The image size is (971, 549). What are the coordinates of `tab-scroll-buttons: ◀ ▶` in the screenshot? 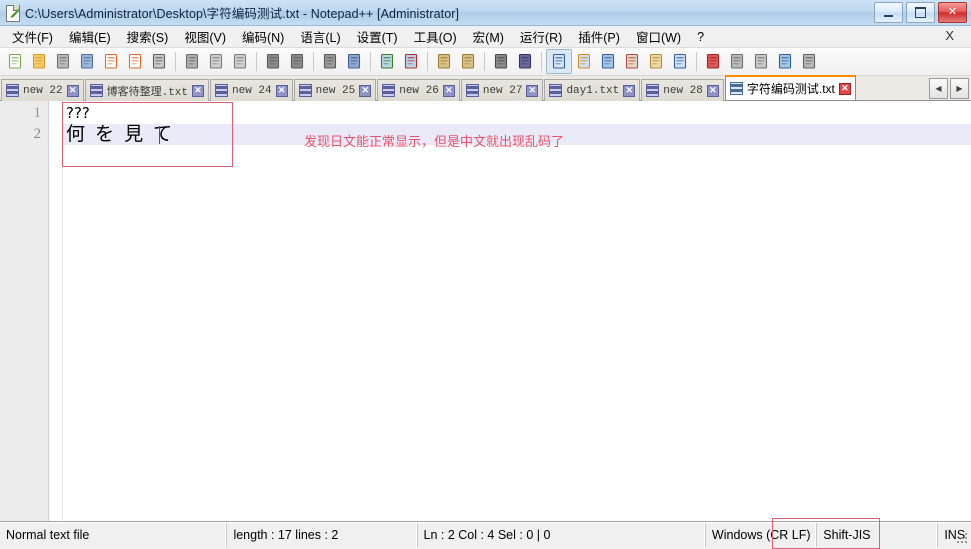 It's located at (949, 88).